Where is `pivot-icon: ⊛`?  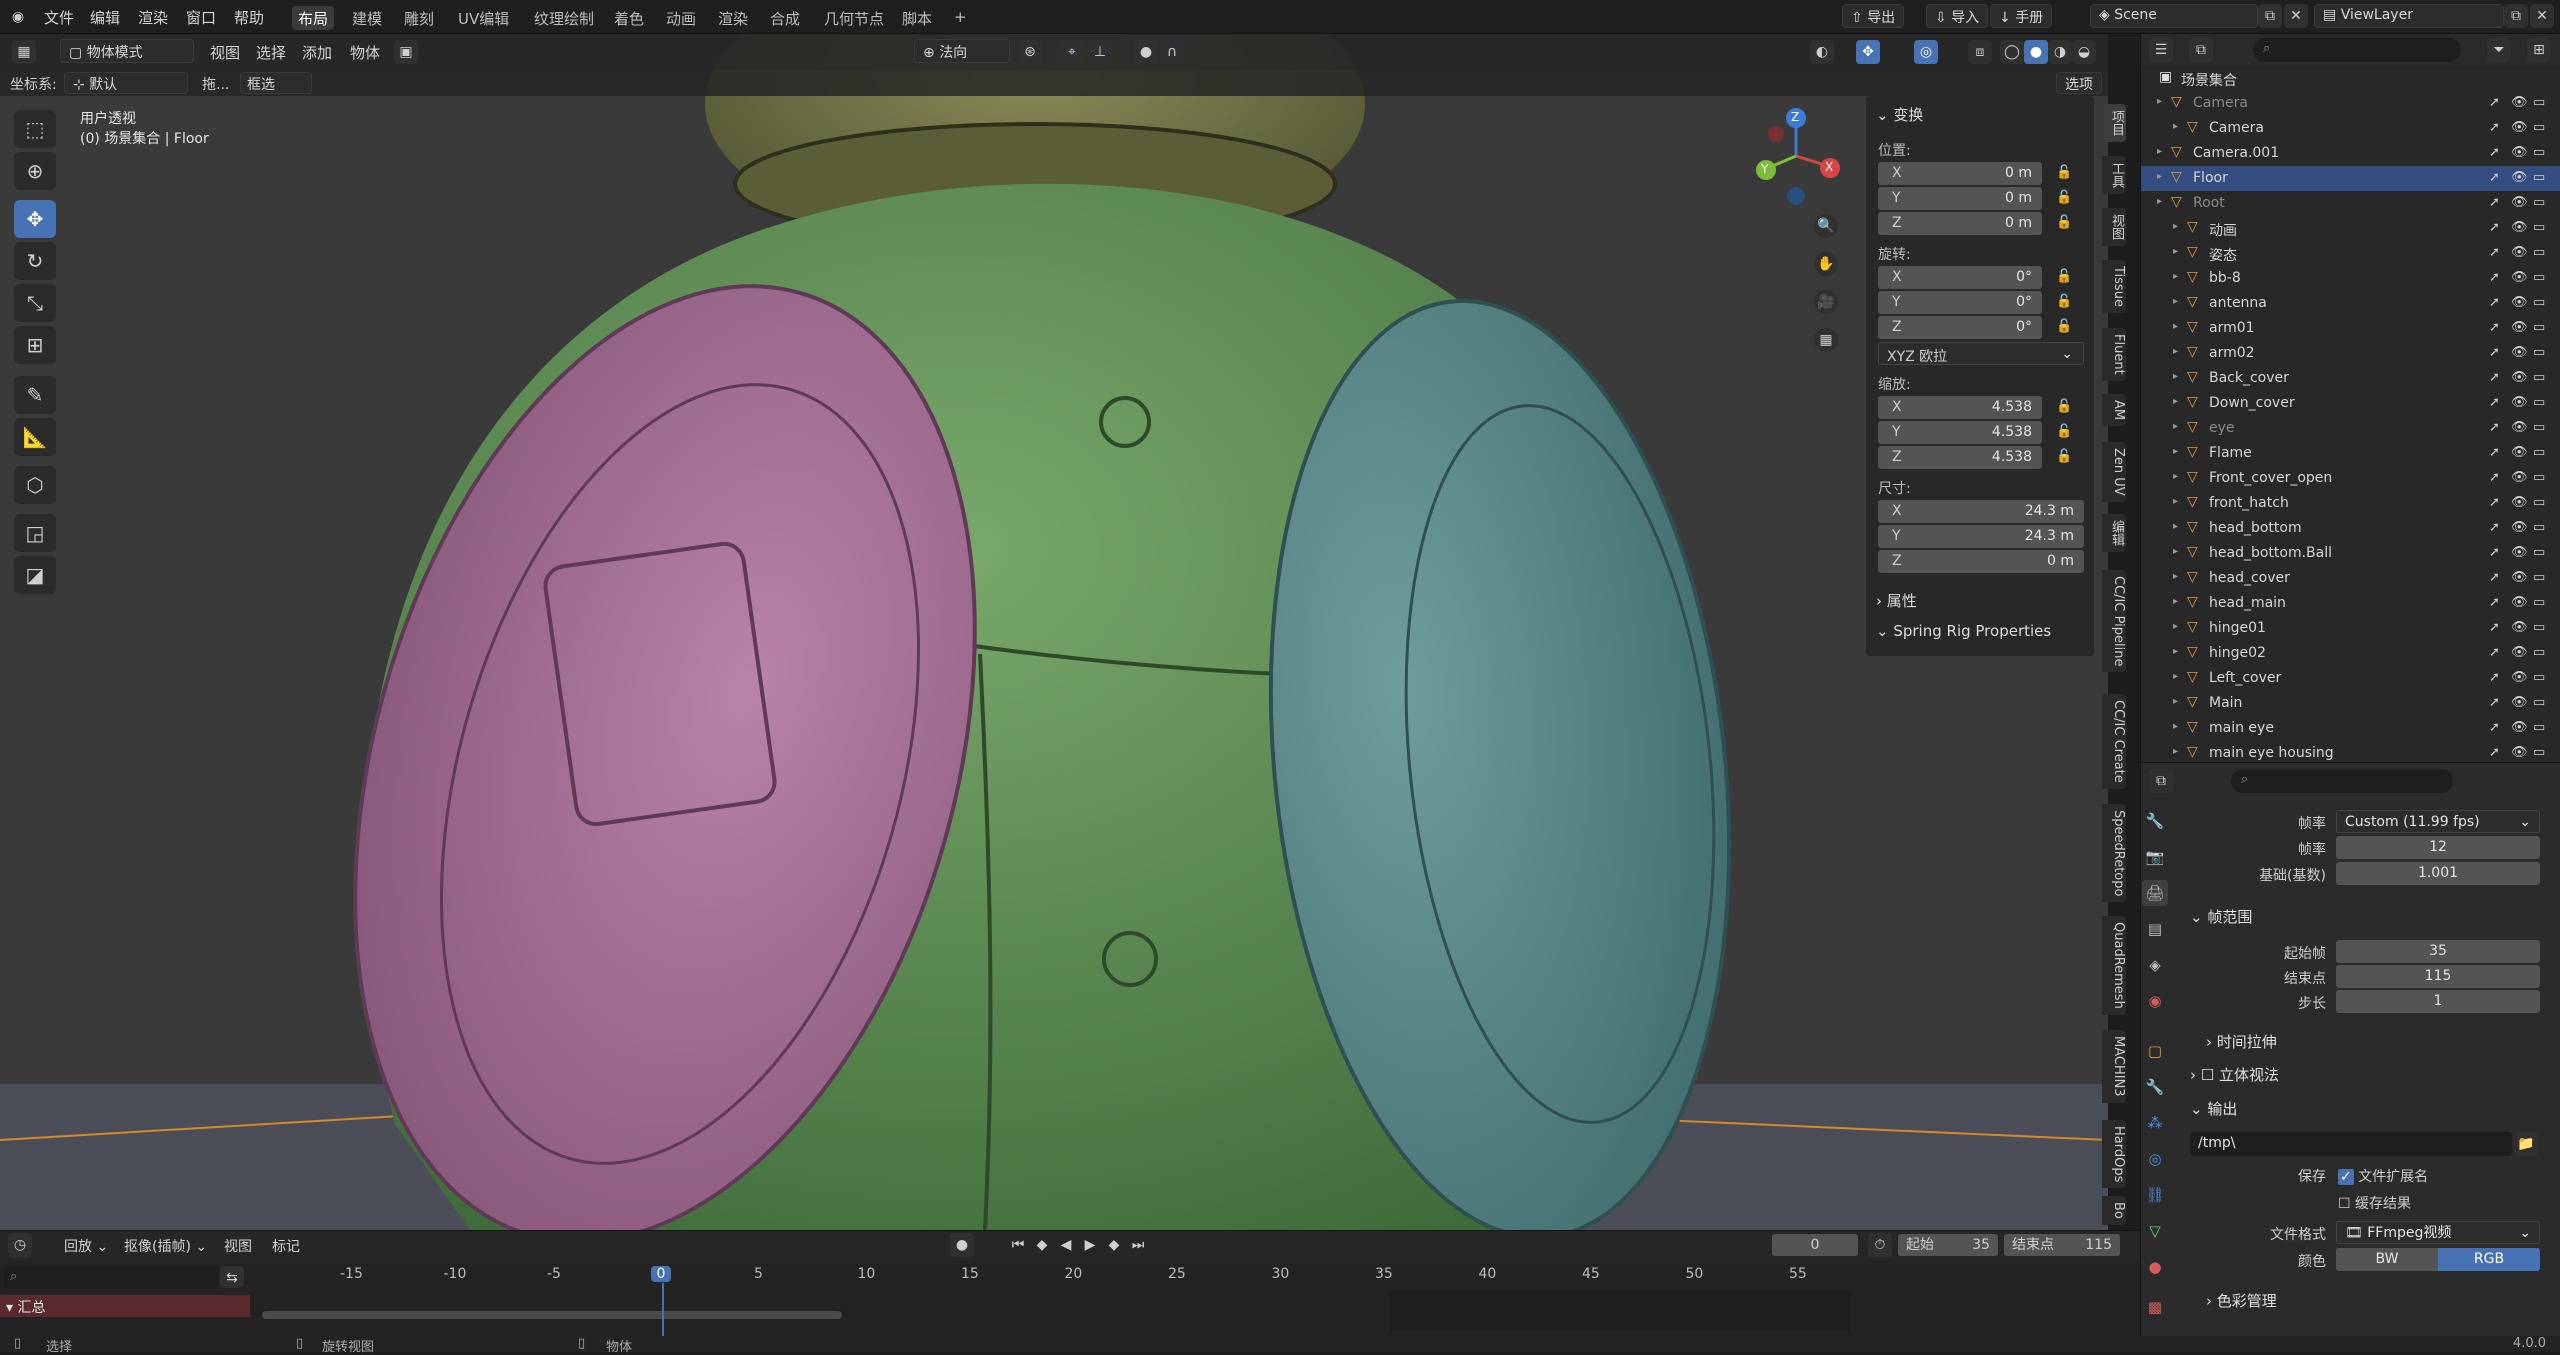 pivot-icon: ⊛ is located at coordinates (1030, 52).